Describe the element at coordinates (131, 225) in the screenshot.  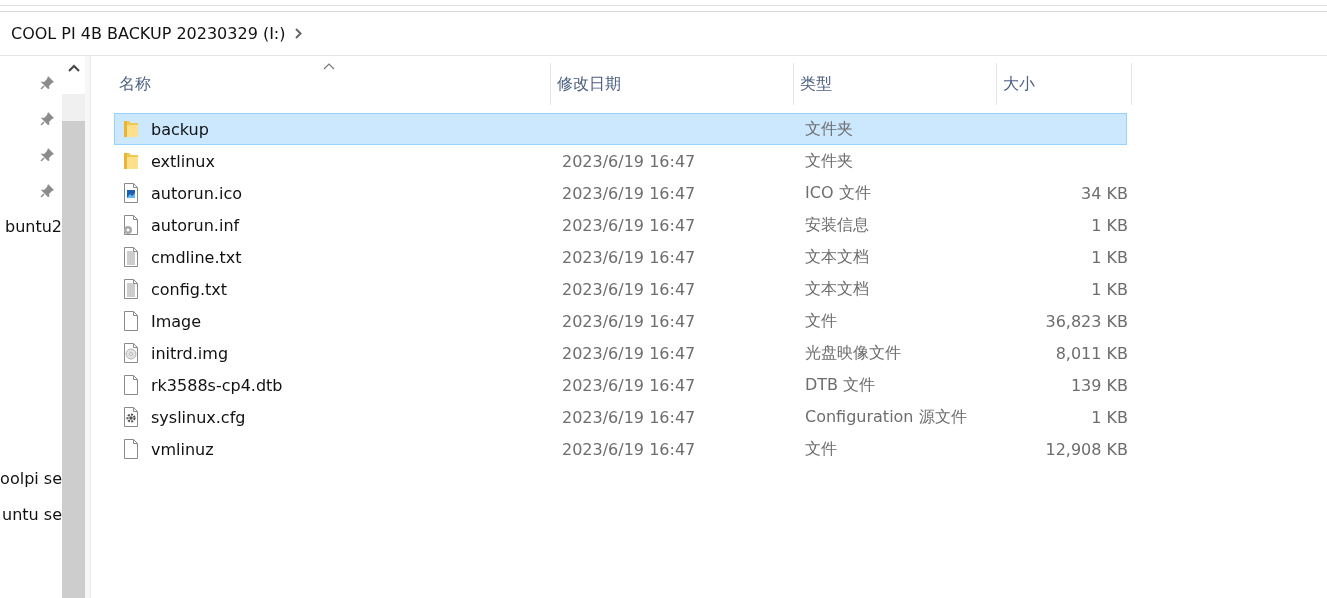
I see `settings-file-icon` at that location.